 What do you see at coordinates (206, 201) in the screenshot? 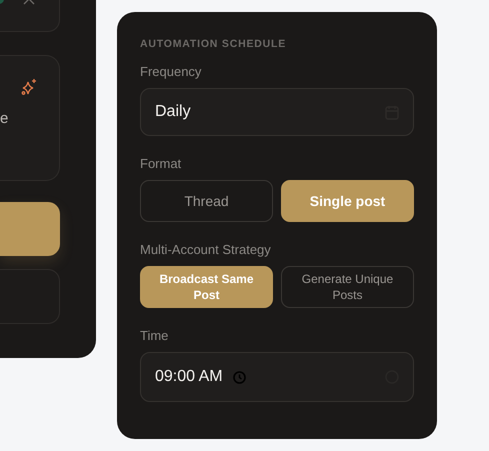
I see `format-option: Thread` at bounding box center [206, 201].